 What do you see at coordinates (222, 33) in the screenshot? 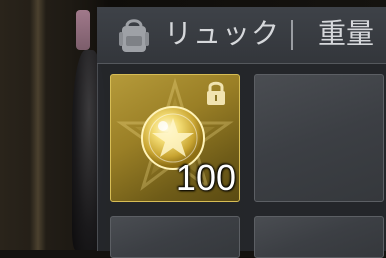
I see `inventory-title: リュック` at bounding box center [222, 33].